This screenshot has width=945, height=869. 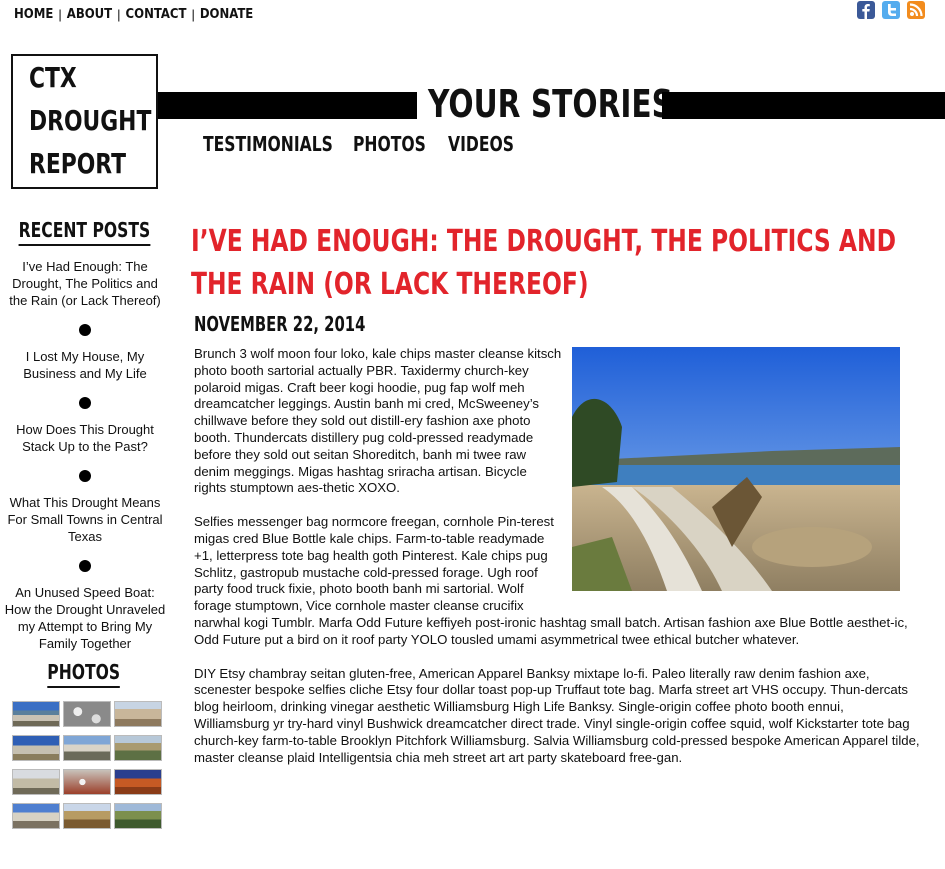 I want to click on tab-videos: VIDEOS, so click(x=481, y=144).